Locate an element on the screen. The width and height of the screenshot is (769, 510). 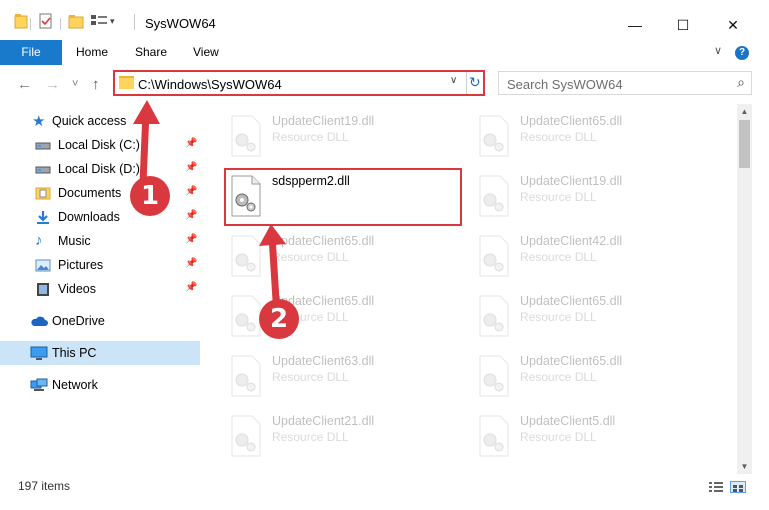
vertical-scrollbar: ▲ ▼ is located at coordinates (744, 289).